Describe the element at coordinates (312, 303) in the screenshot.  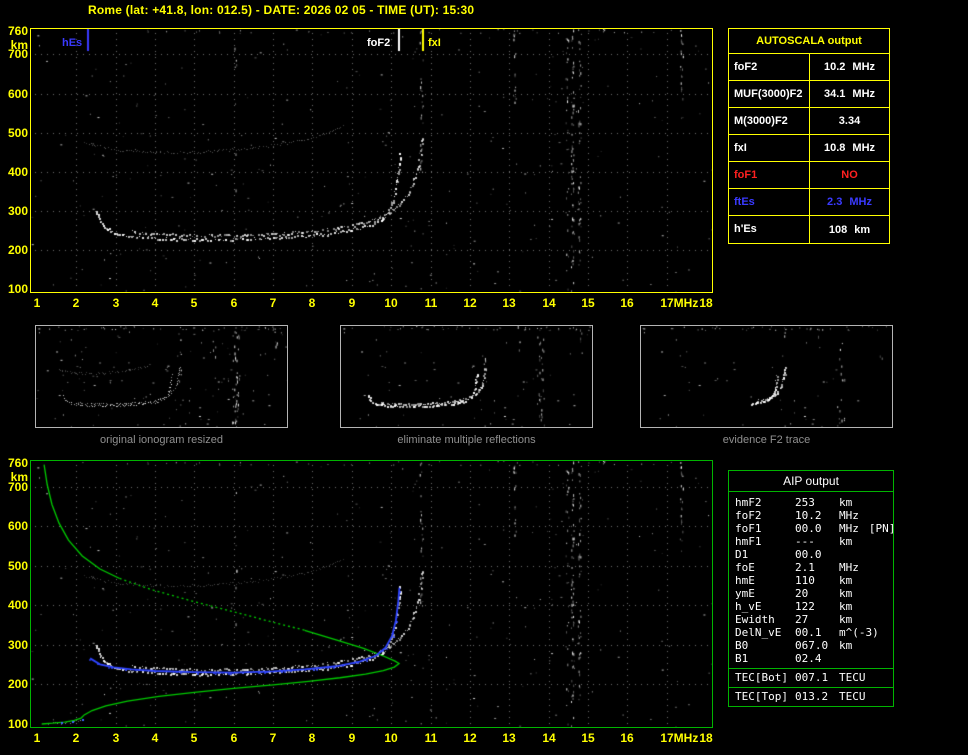
I see `x-tick-label: 8` at that location.